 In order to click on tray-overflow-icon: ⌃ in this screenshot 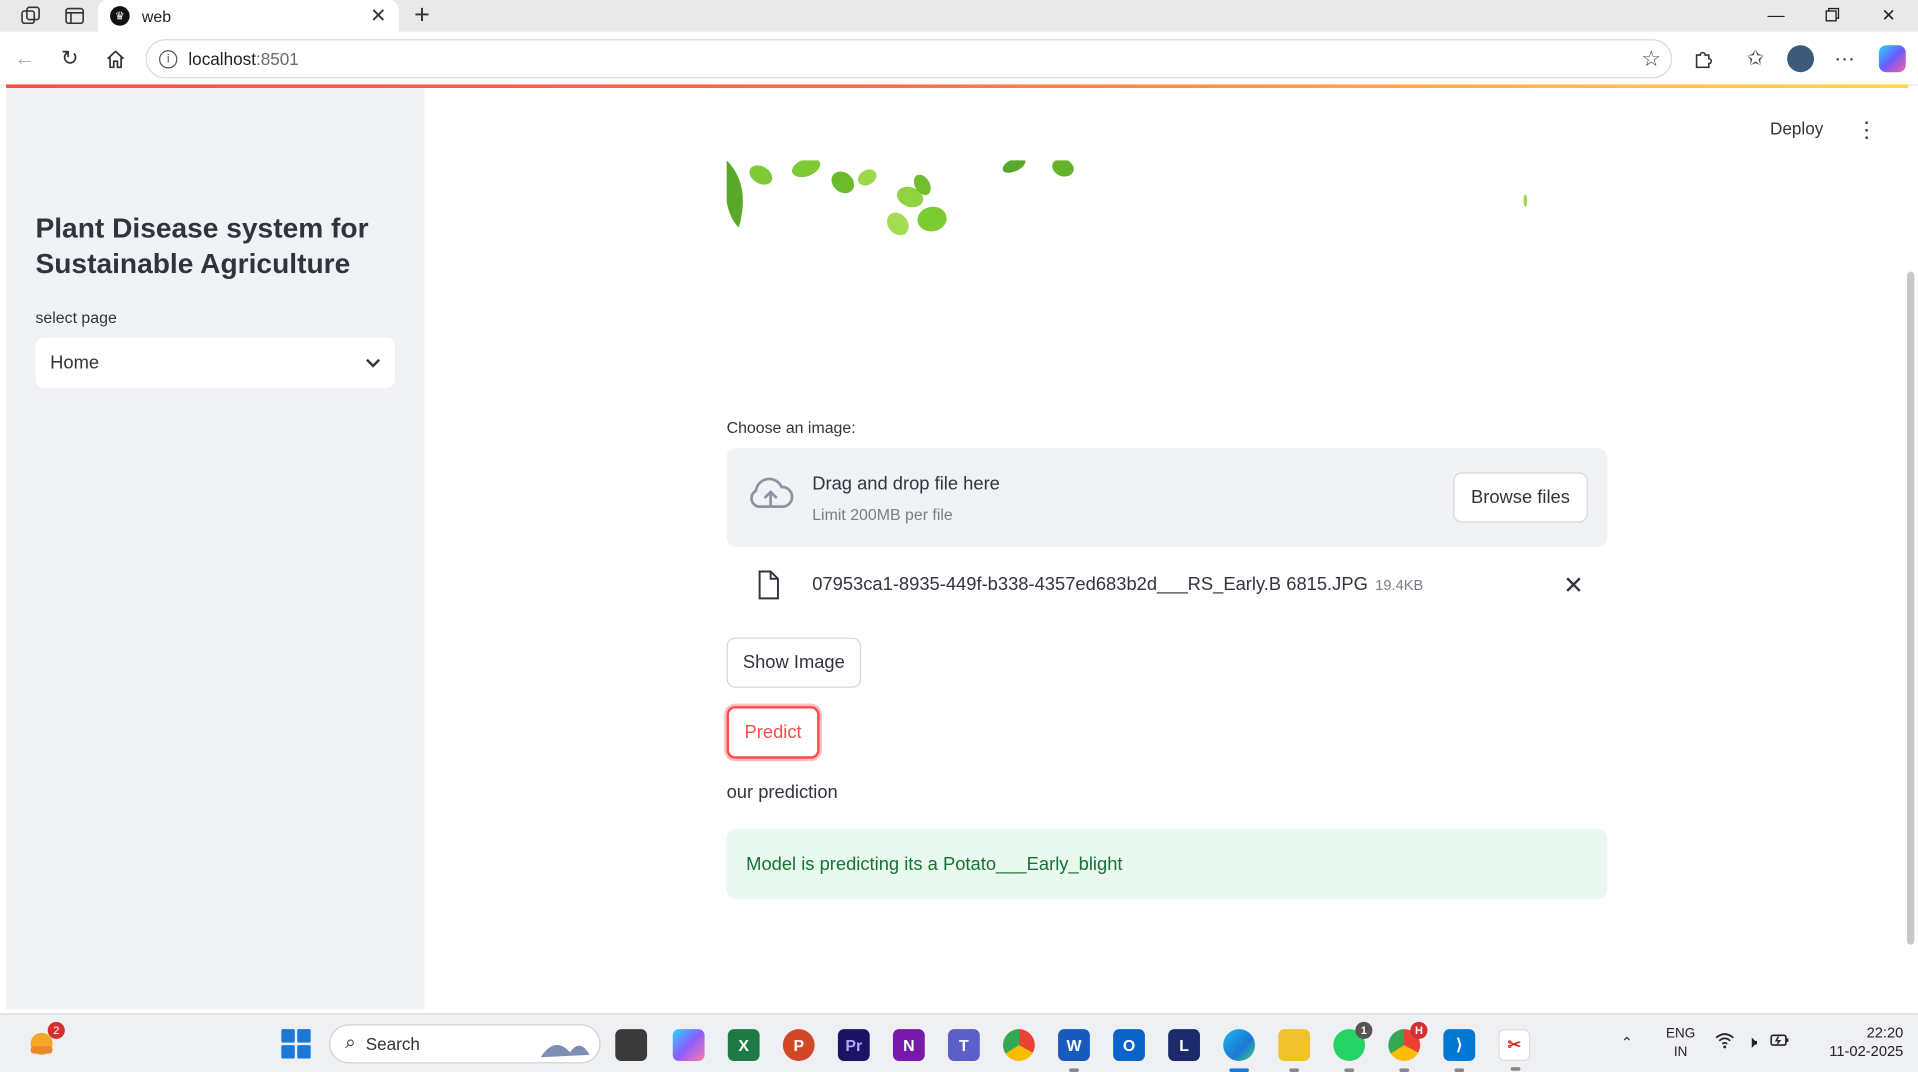, I will do `click(1627, 1042)`.